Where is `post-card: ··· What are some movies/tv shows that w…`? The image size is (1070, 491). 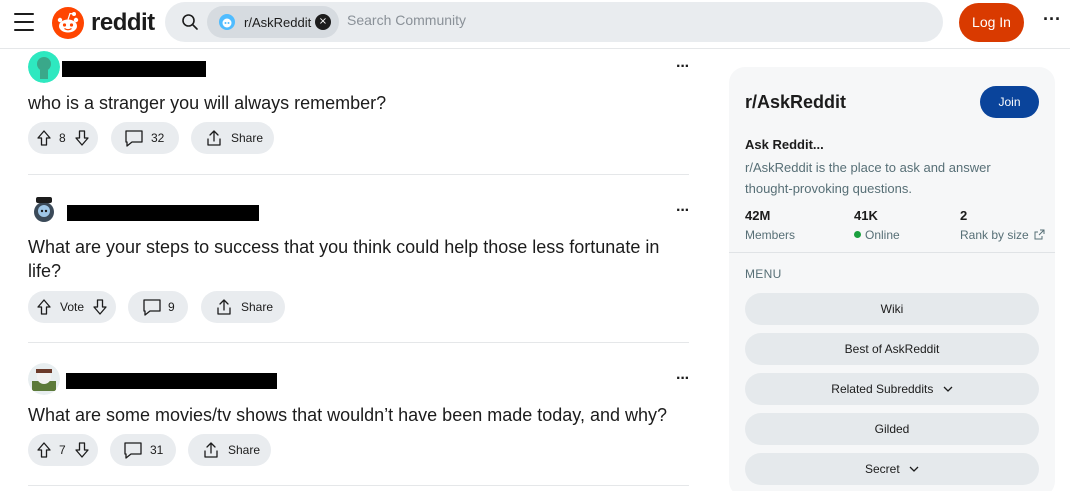 post-card: ··· What are some movies/tv shows that w… is located at coordinates (359, 418).